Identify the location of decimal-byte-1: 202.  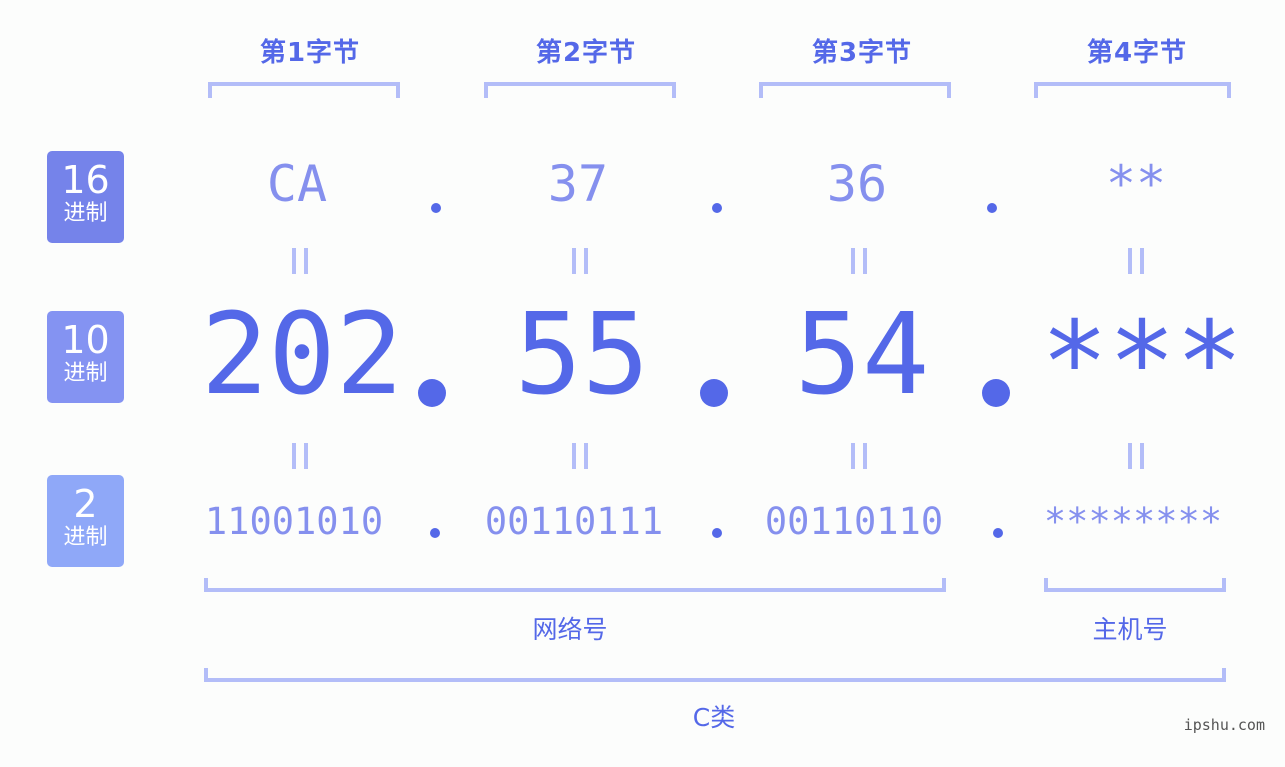
(302, 355).